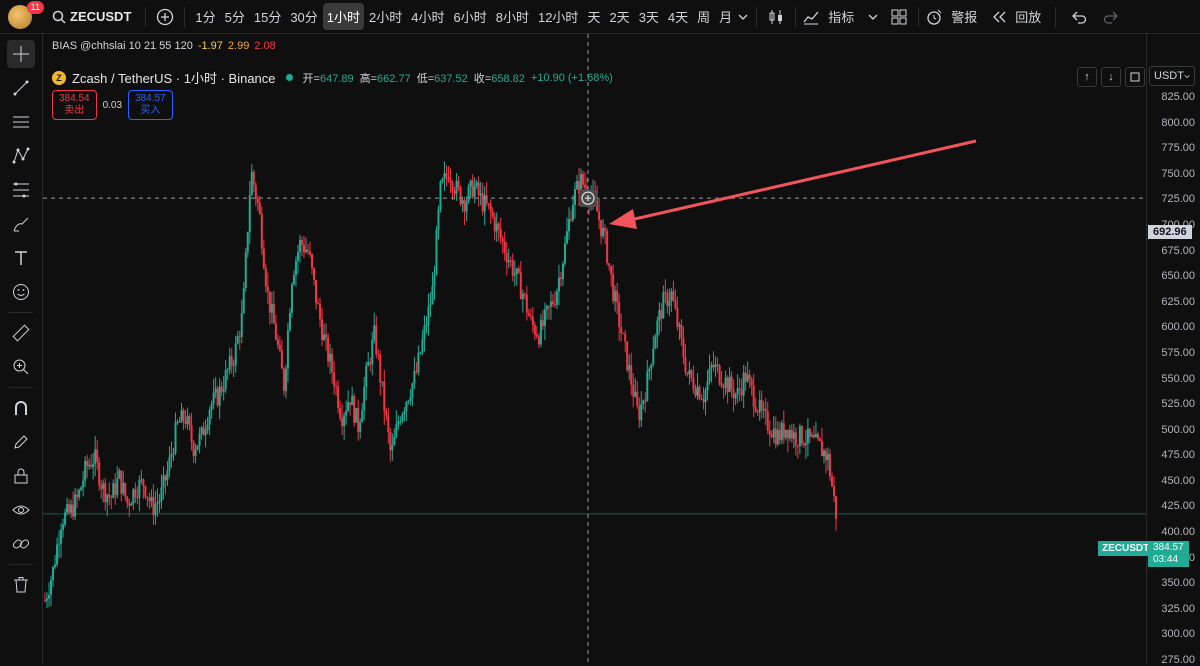 This screenshot has width=1200, height=666. I want to click on last-price-value: 384.57, so click(1168, 547).